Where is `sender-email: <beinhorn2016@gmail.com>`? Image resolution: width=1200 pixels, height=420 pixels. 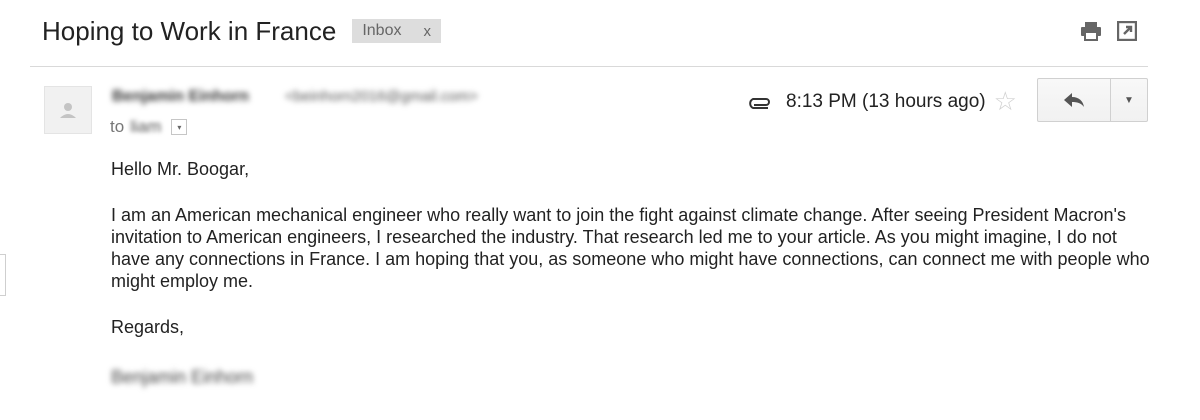 sender-email: <beinhorn2016@gmail.com> is located at coordinates (381, 96).